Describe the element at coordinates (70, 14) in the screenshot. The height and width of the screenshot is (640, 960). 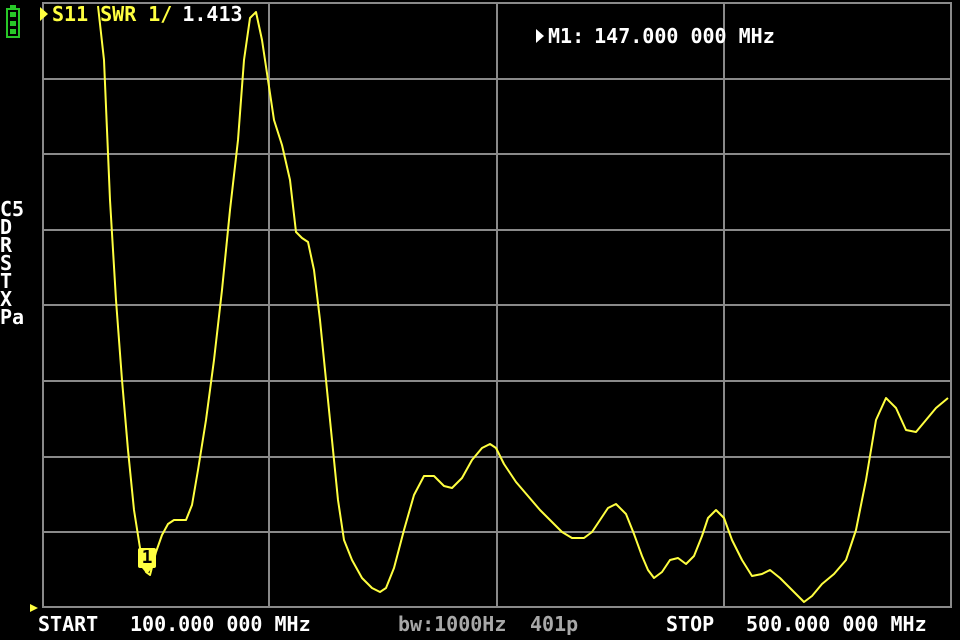
I see `trace-label: S11` at that location.